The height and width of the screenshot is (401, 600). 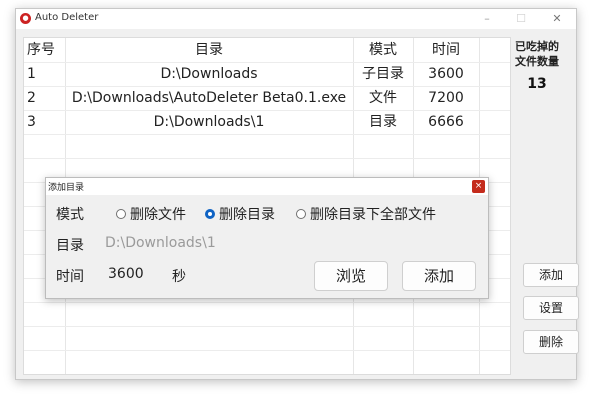 What do you see at coordinates (160, 243) in the screenshot?
I see `directory-field: D:\Downloads\1` at bounding box center [160, 243].